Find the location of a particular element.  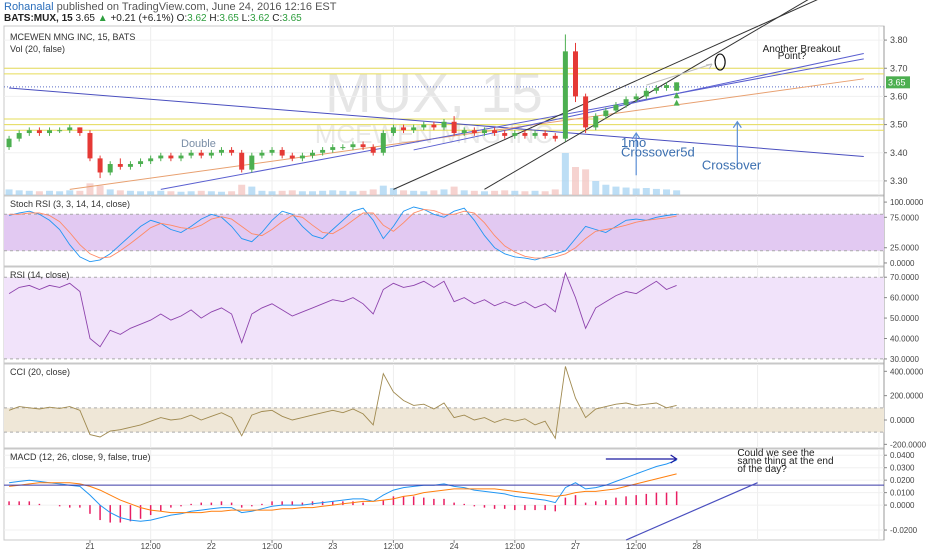

trendline is located at coordinates (691, 511).